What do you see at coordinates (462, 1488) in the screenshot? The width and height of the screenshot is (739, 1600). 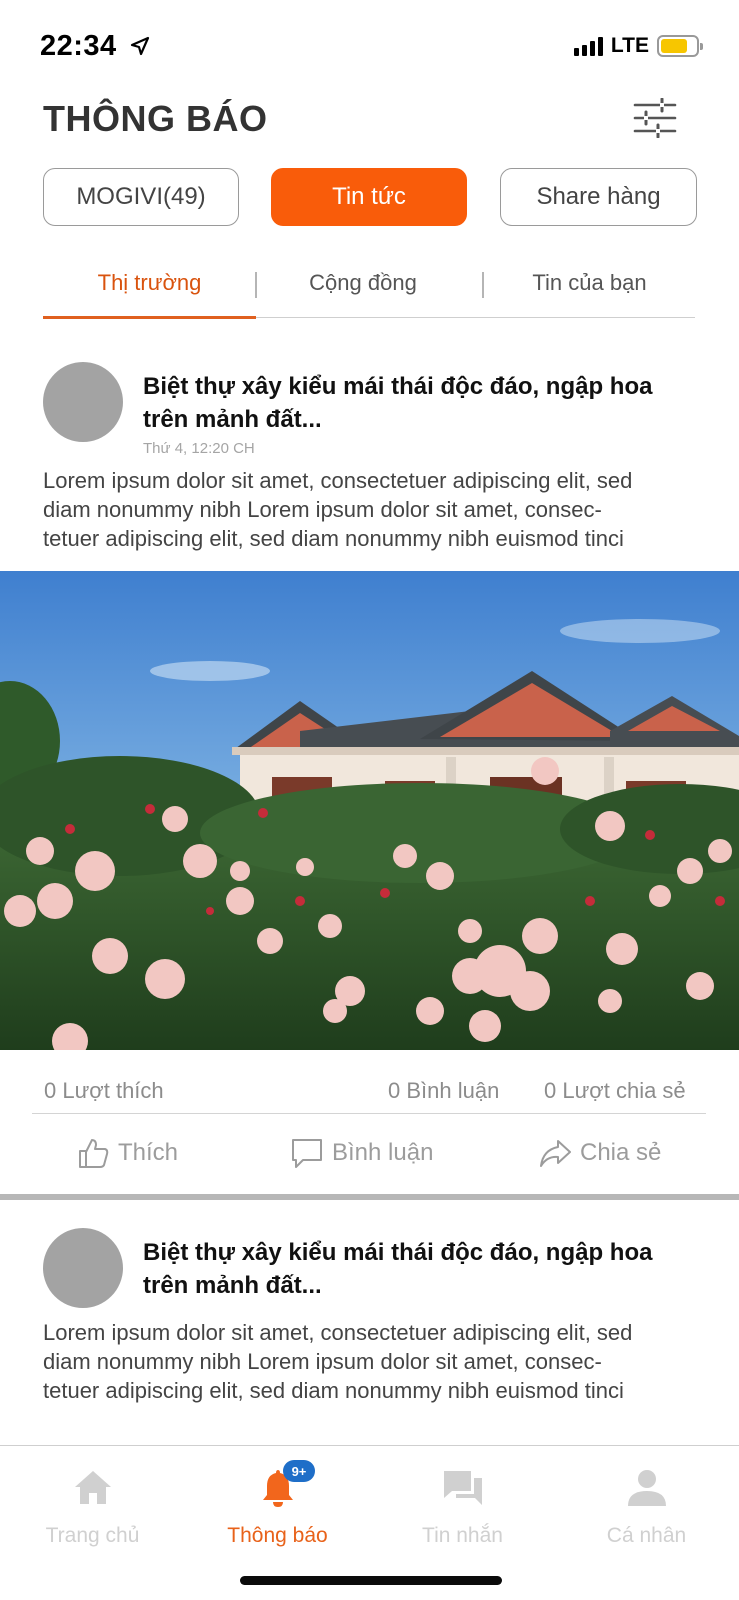 I see `chat-icon` at bounding box center [462, 1488].